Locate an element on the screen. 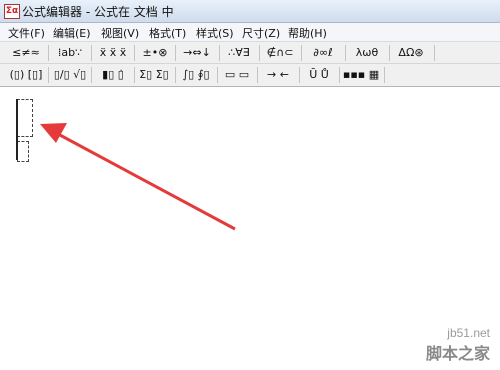 Image resolution: width=500 pixels, height=370 pixels. watermark-site-name: 脚本之家 is located at coordinates (457, 353).